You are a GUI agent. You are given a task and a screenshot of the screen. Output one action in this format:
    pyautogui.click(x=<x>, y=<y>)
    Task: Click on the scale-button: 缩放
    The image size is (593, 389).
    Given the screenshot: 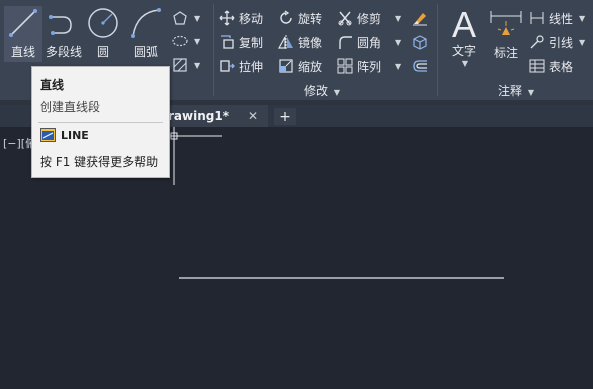 What is the action you would take?
    pyautogui.click(x=300, y=66)
    